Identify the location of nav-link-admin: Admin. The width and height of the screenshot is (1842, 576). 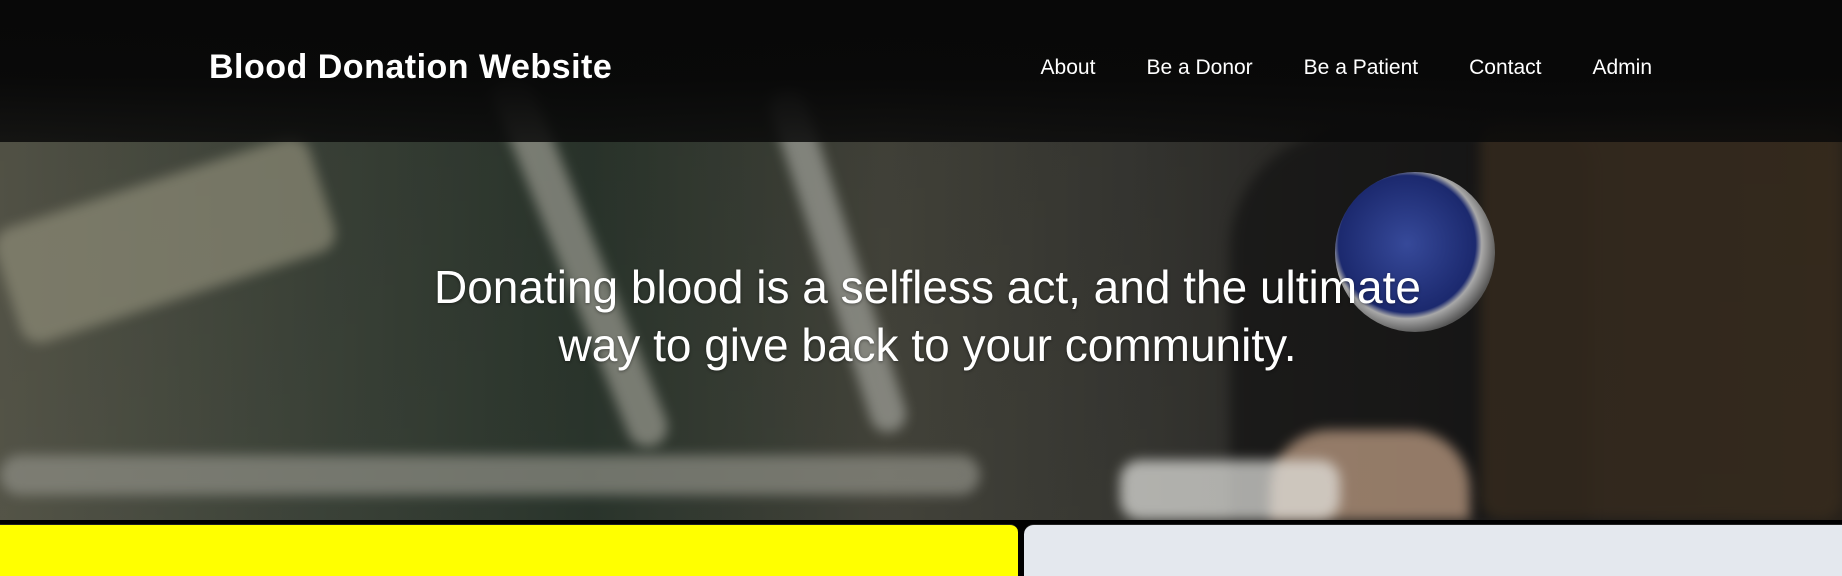
(1622, 68).